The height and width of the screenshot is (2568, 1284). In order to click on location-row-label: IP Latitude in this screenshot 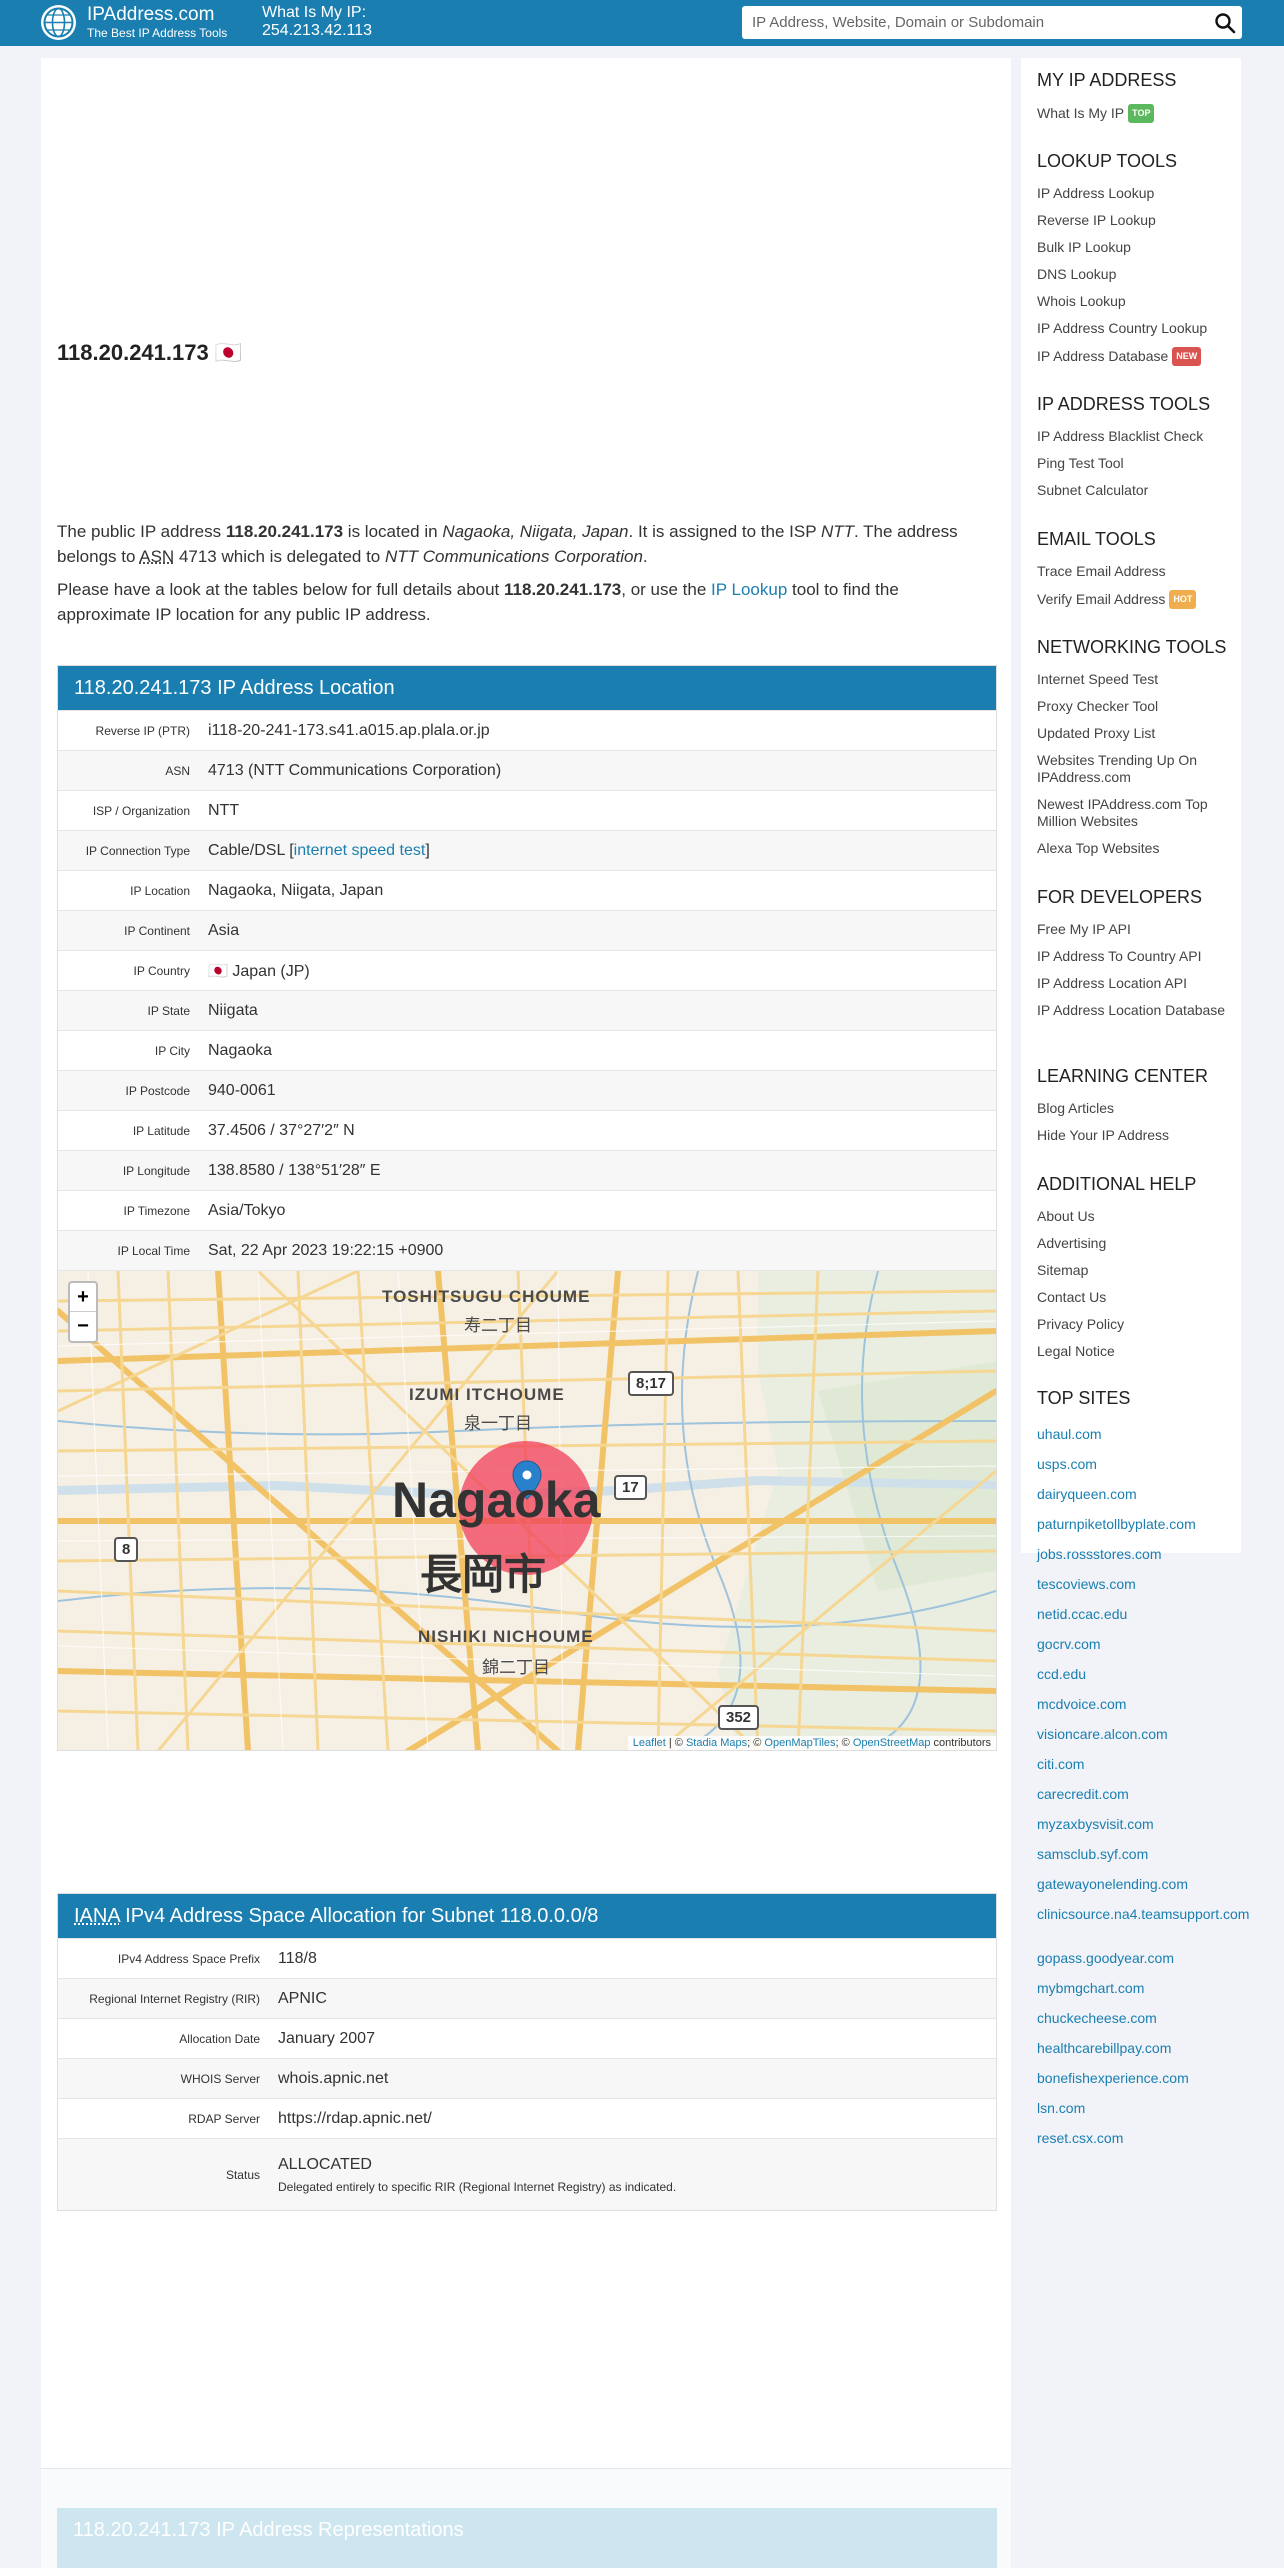, I will do `click(161, 1130)`.